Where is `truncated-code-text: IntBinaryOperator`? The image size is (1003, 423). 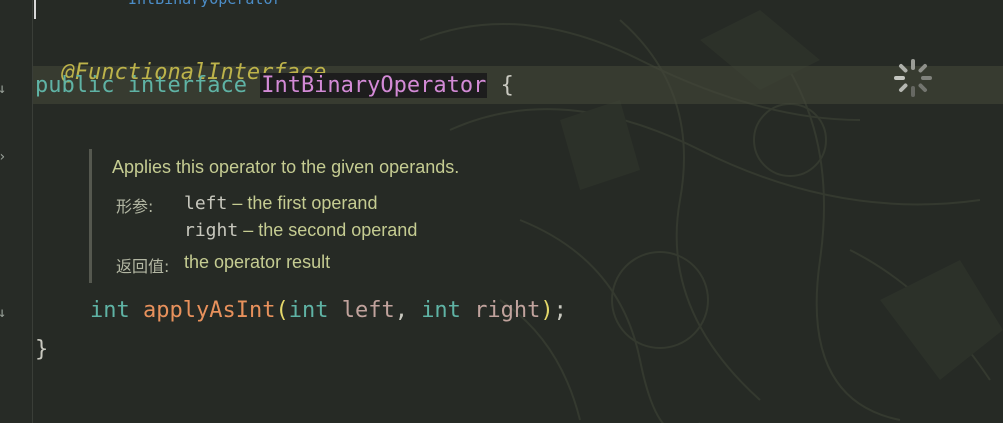 truncated-code-text: IntBinaryOperator is located at coordinates (205, 4).